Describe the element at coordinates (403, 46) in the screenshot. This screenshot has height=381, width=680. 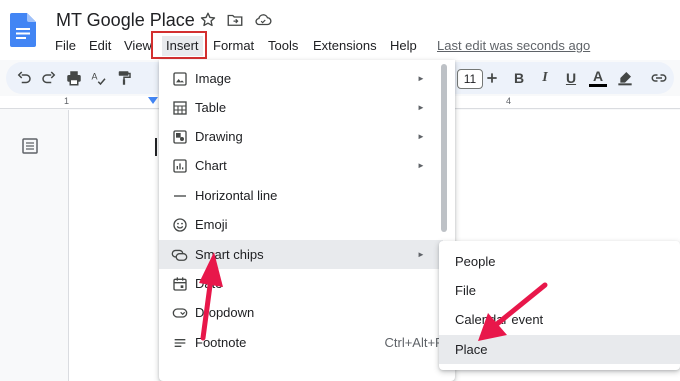
I see `menu-help: Help` at that location.